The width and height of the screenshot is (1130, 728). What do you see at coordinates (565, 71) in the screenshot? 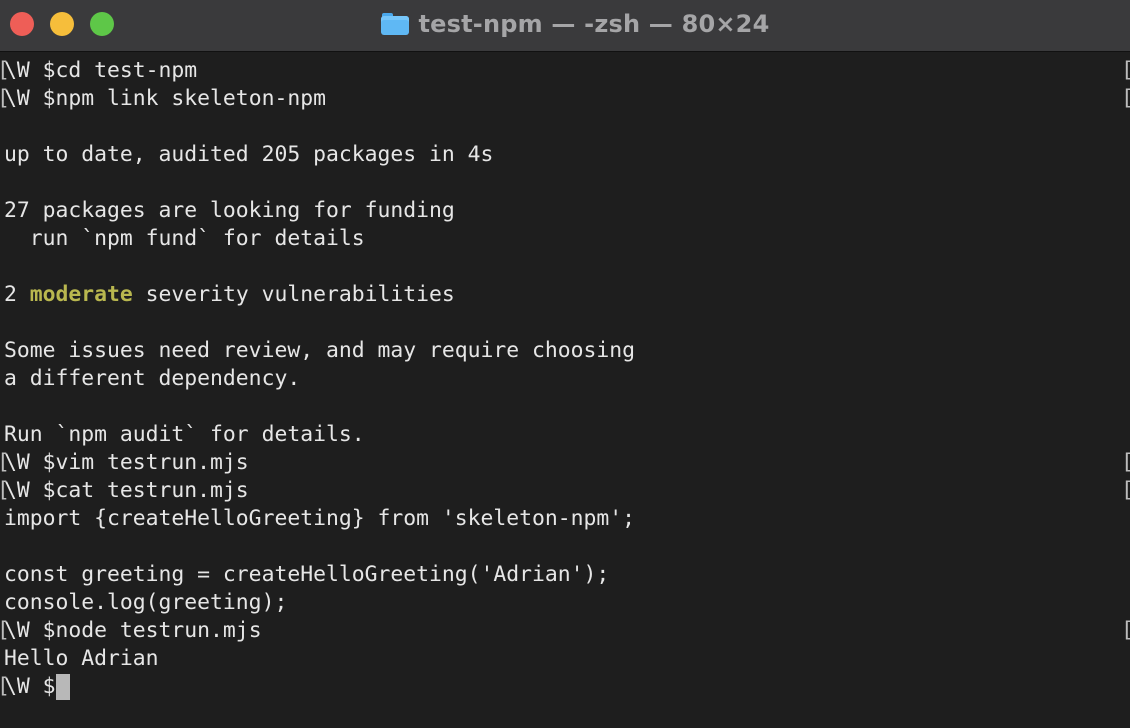
I see `command-line: [\W $cd test-npm[` at bounding box center [565, 71].